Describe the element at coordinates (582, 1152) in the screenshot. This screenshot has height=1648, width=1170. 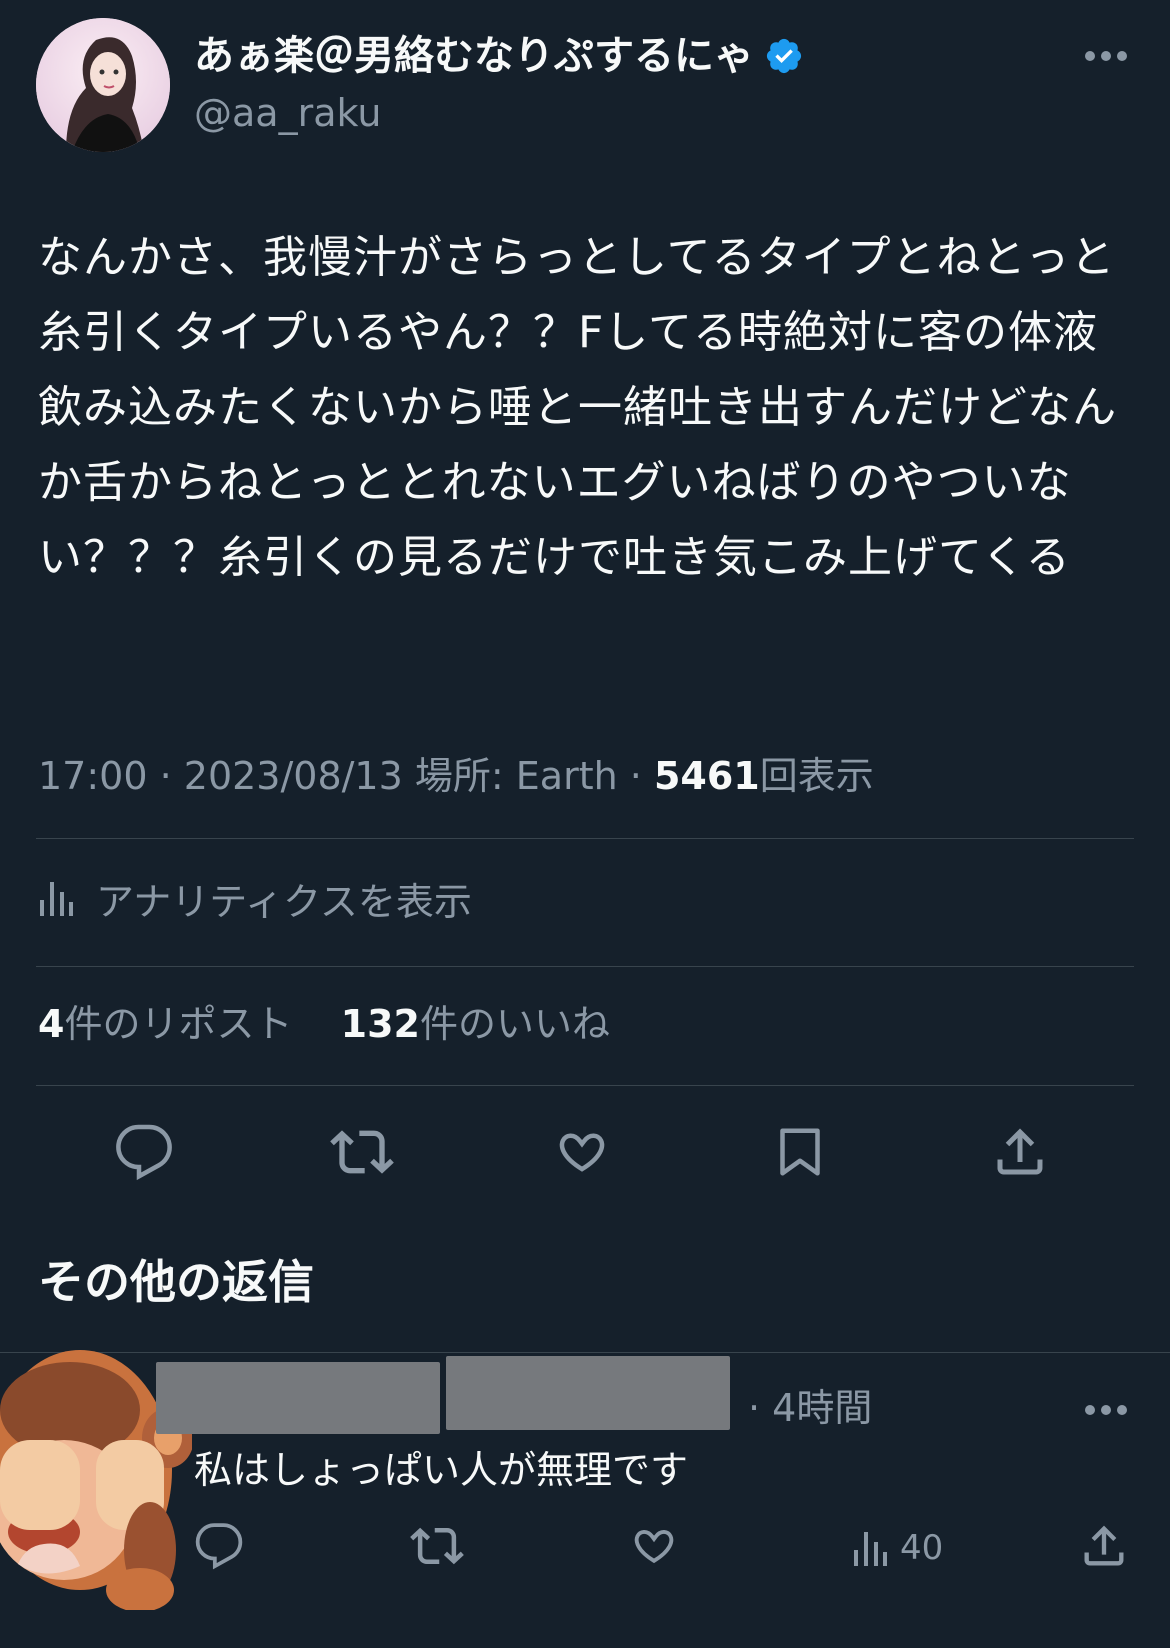
I see `like-icon` at that location.